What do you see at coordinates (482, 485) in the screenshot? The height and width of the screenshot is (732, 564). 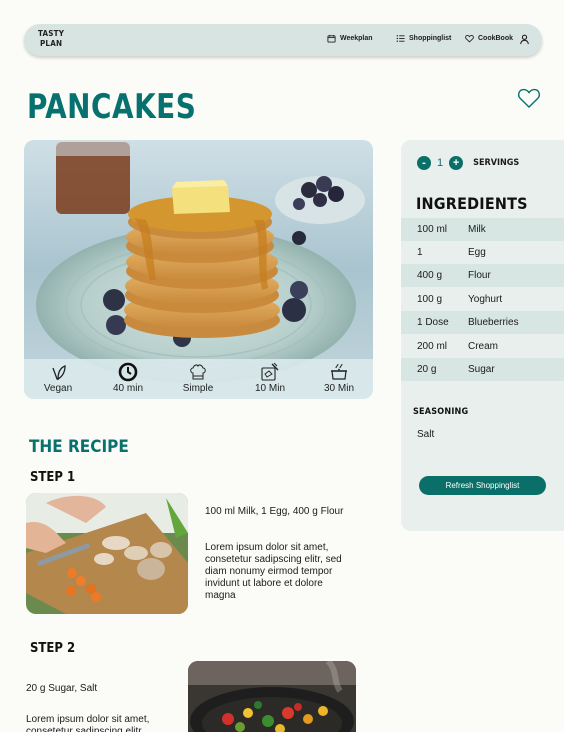 I see `refresh-shoppinglist-button: Refresh Shoppinglist` at bounding box center [482, 485].